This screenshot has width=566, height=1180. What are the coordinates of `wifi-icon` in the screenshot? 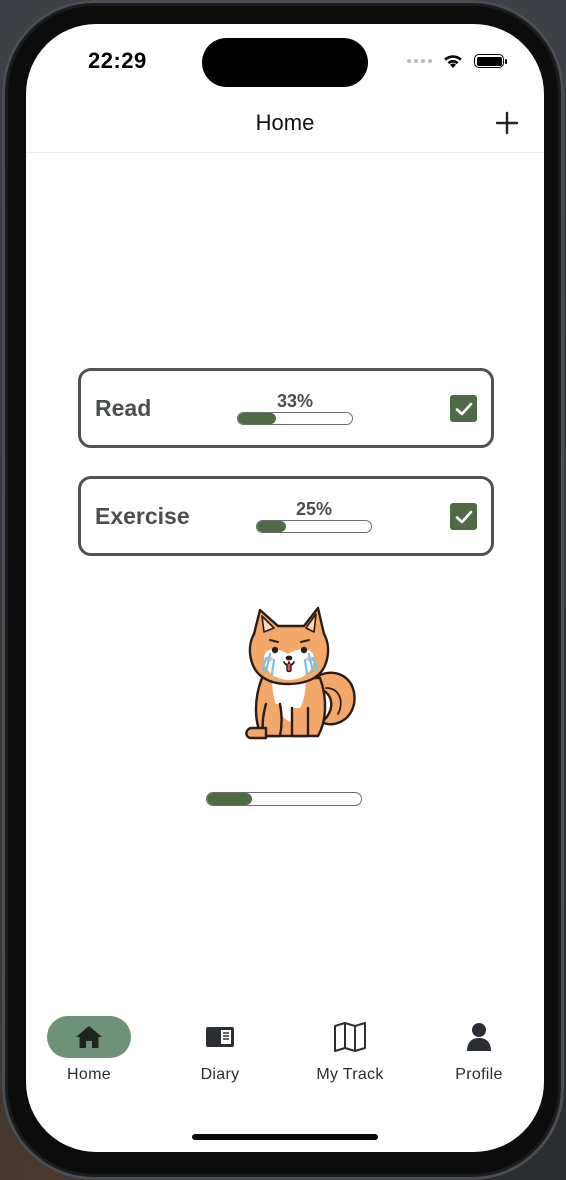 It's located at (453, 61).